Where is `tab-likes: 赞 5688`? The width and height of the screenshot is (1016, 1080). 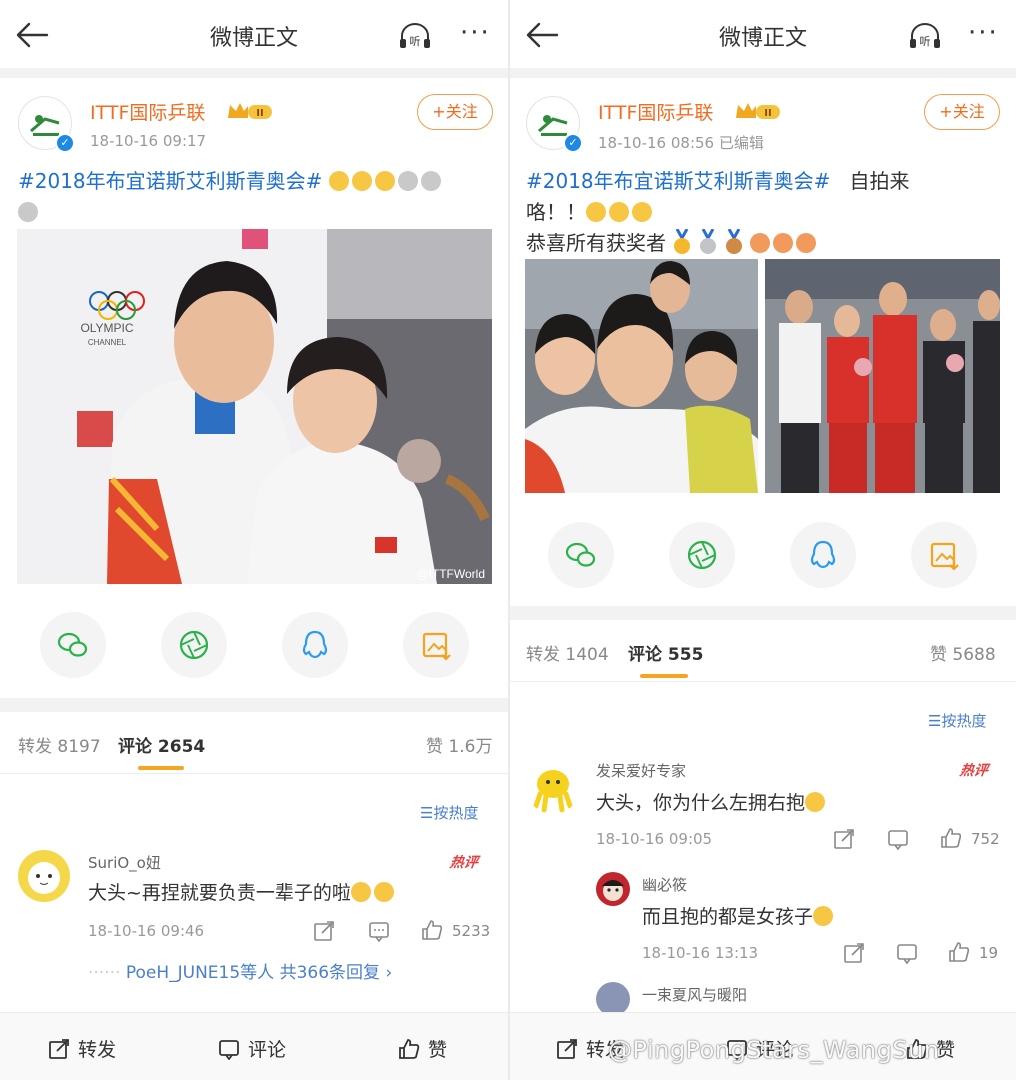 tab-likes: 赞 5688 is located at coordinates (963, 652).